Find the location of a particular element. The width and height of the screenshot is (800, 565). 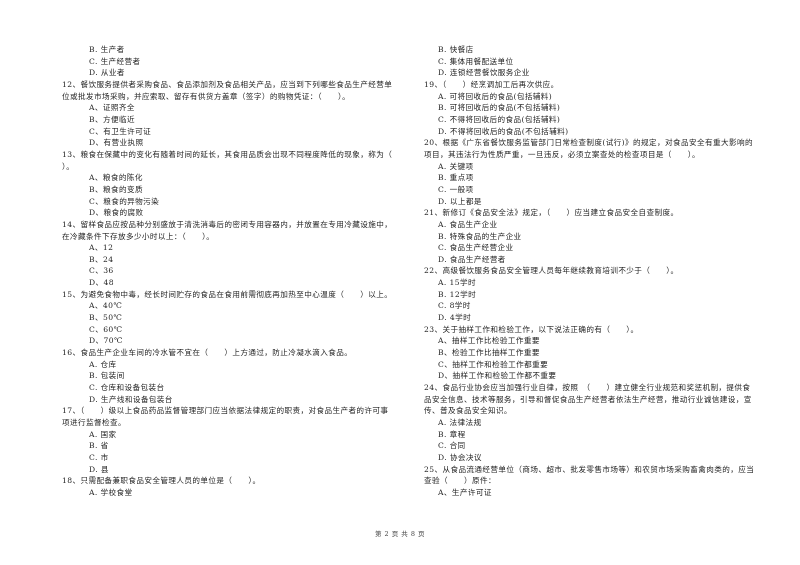

answer-option: A. 可将回收后的食品(包括辅料) is located at coordinates (495, 96).